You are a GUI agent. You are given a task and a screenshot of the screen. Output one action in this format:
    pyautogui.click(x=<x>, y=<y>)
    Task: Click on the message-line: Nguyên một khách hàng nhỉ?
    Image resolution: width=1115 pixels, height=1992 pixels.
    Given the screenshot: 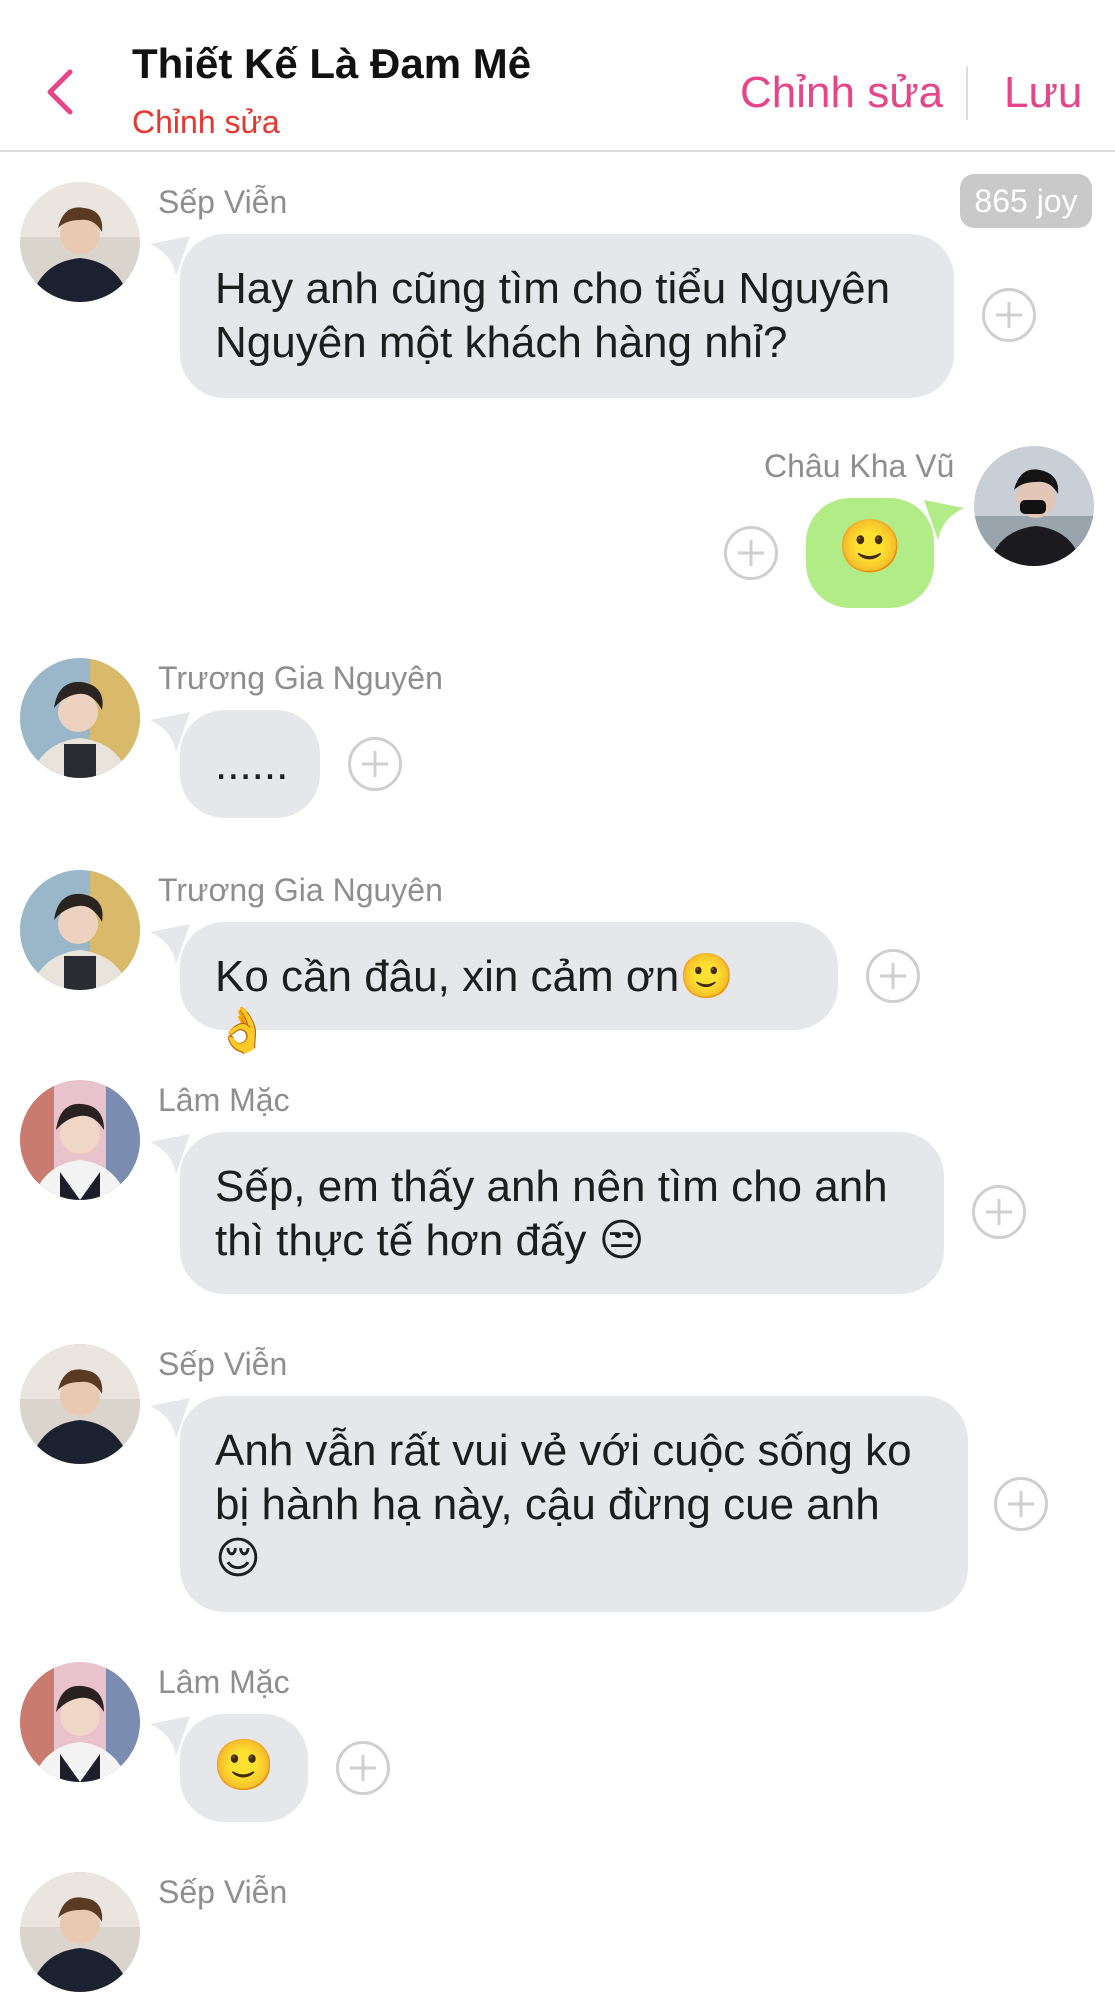 What is the action you would take?
    pyautogui.click(x=501, y=342)
    